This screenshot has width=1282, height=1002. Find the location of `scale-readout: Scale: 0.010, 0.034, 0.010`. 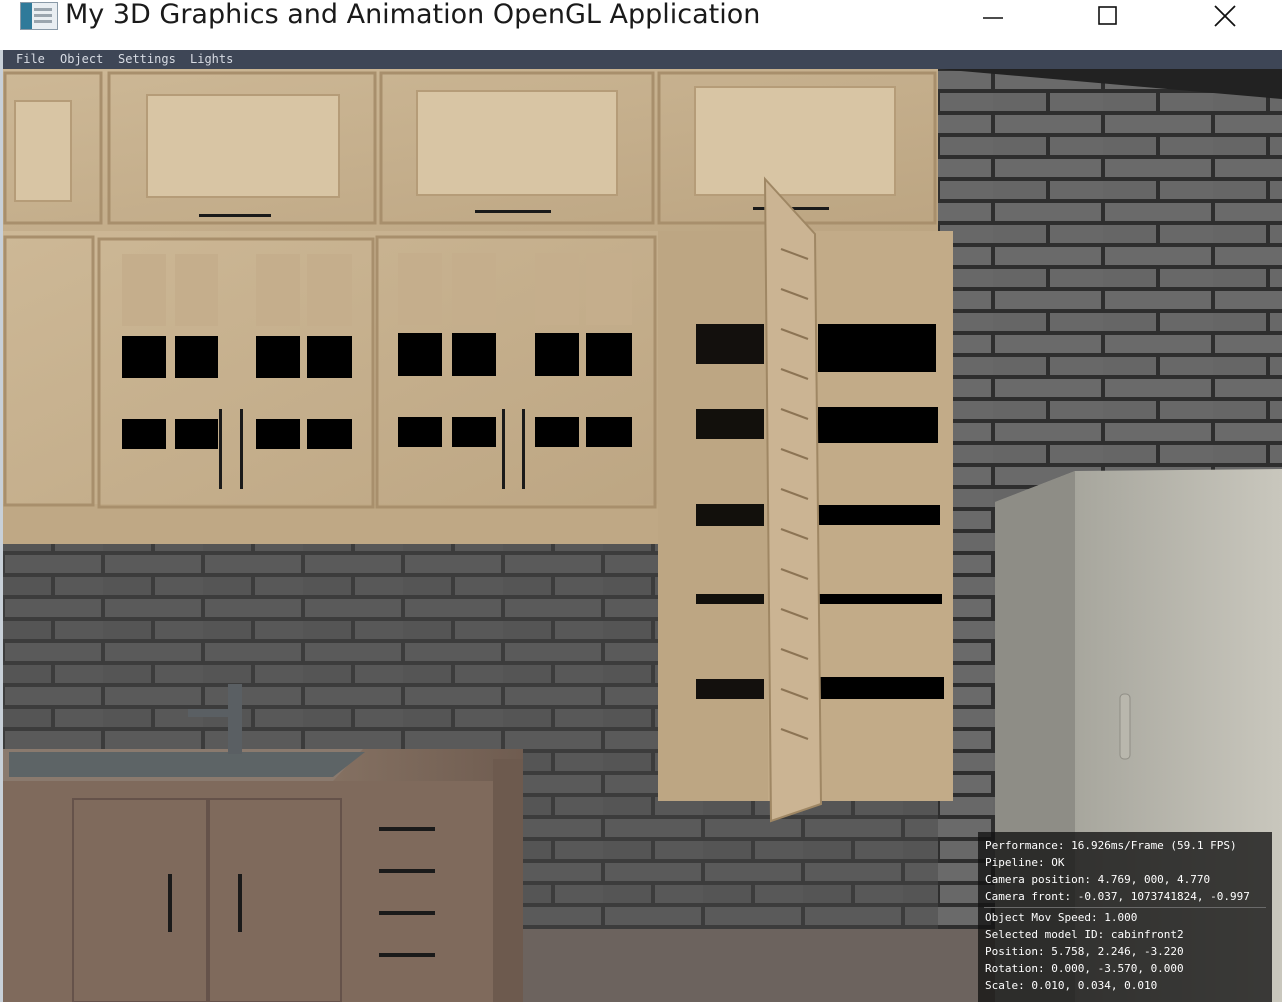

scale-readout: Scale: 0.010, 0.034, 0.010 is located at coordinates (1071, 985).